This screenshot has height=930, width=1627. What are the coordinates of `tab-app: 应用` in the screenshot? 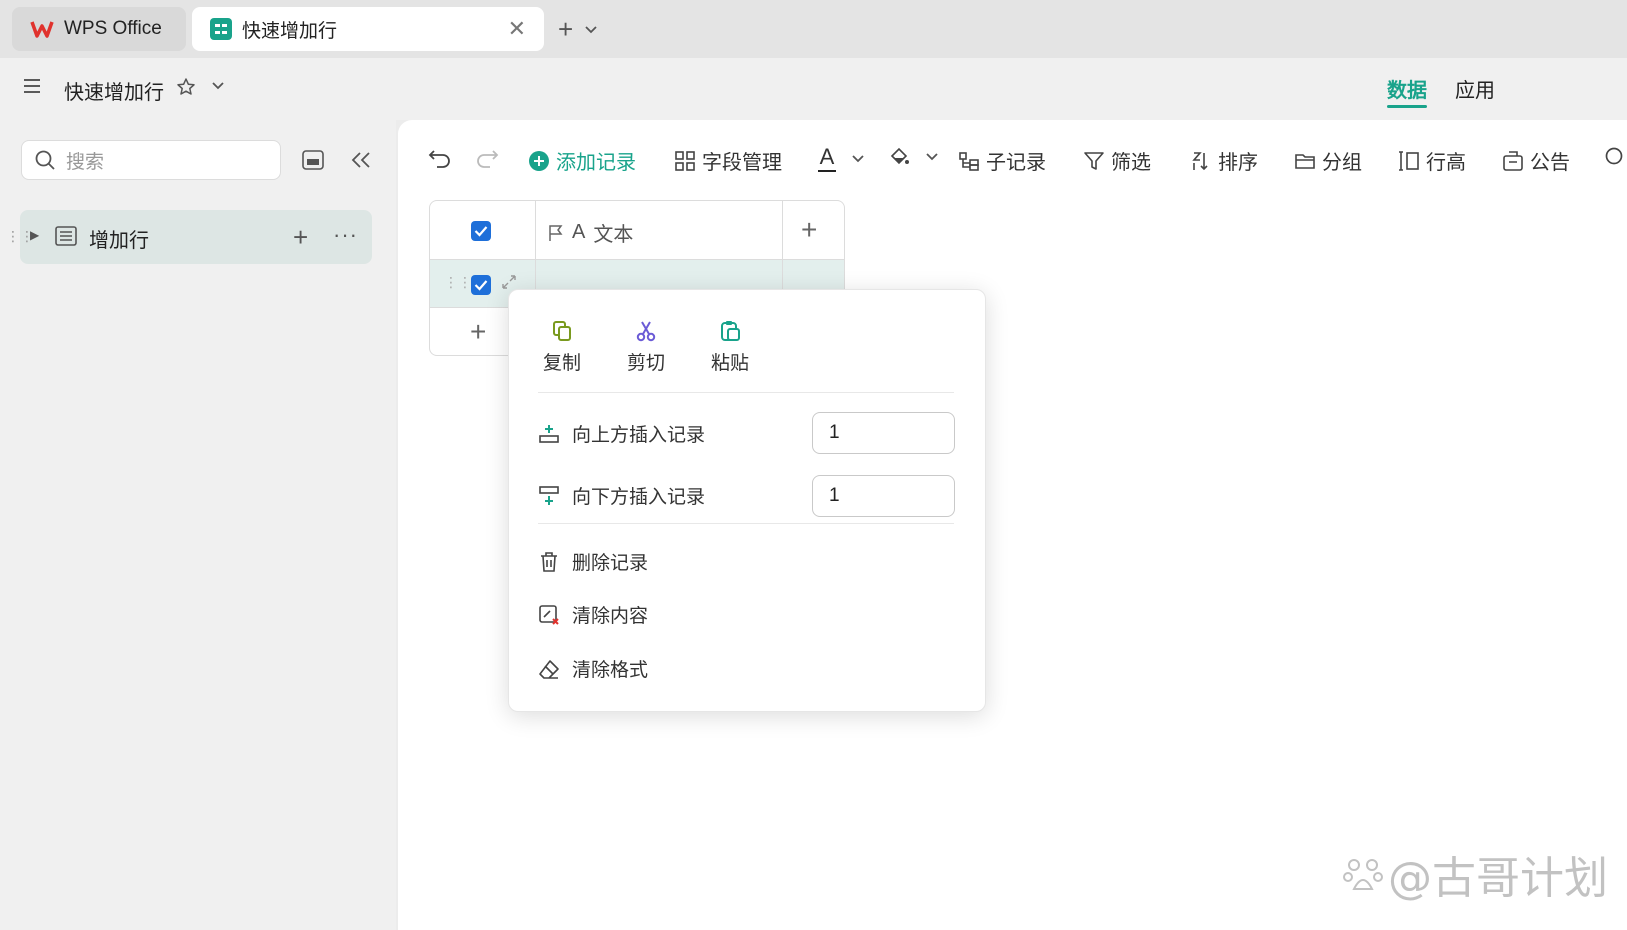 It's located at (1475, 88).